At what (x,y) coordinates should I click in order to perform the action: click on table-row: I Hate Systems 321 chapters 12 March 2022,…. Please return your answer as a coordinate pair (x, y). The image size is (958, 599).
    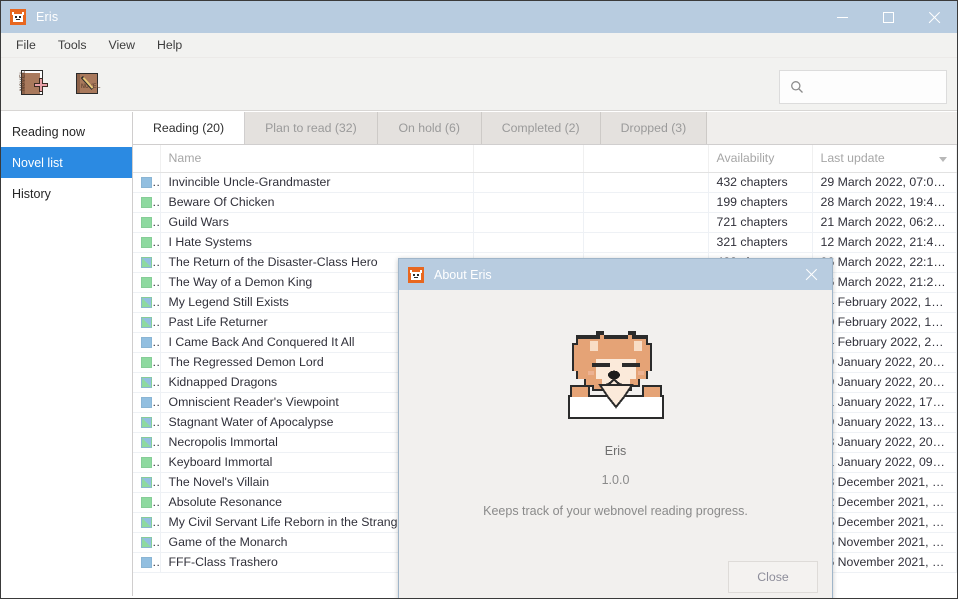
    Looking at the image, I should click on (545, 242).